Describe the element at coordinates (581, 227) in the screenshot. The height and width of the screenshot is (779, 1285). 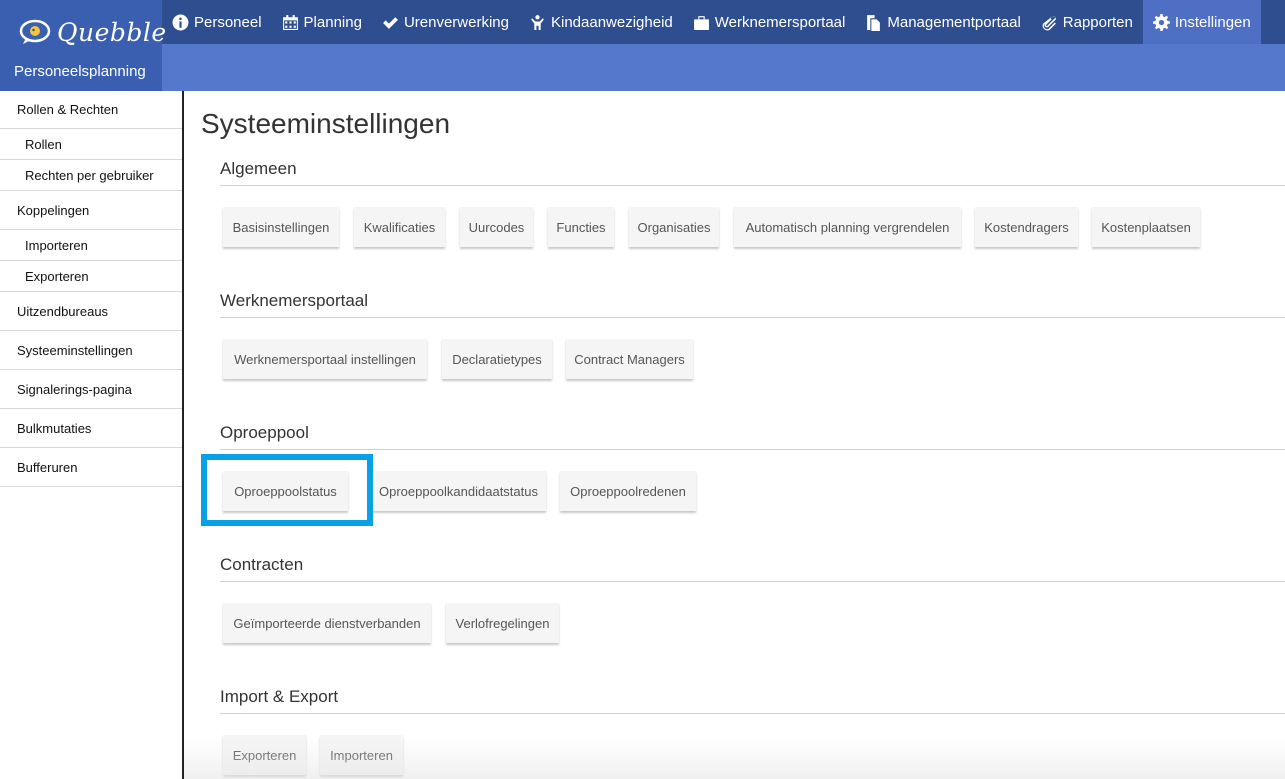
I see `functies-button: Functies` at that location.